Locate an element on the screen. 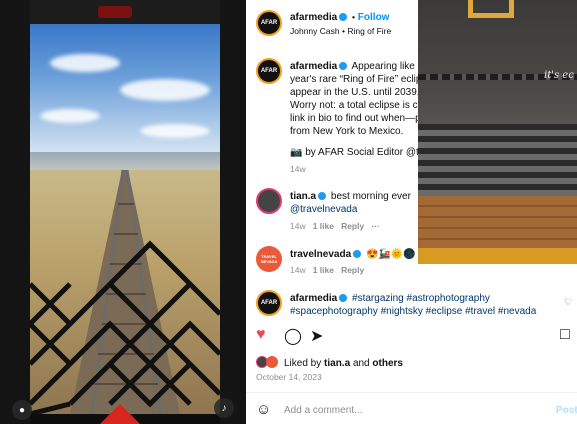 This screenshot has width=577, height=424. caption-time: 14w is located at coordinates (298, 169).